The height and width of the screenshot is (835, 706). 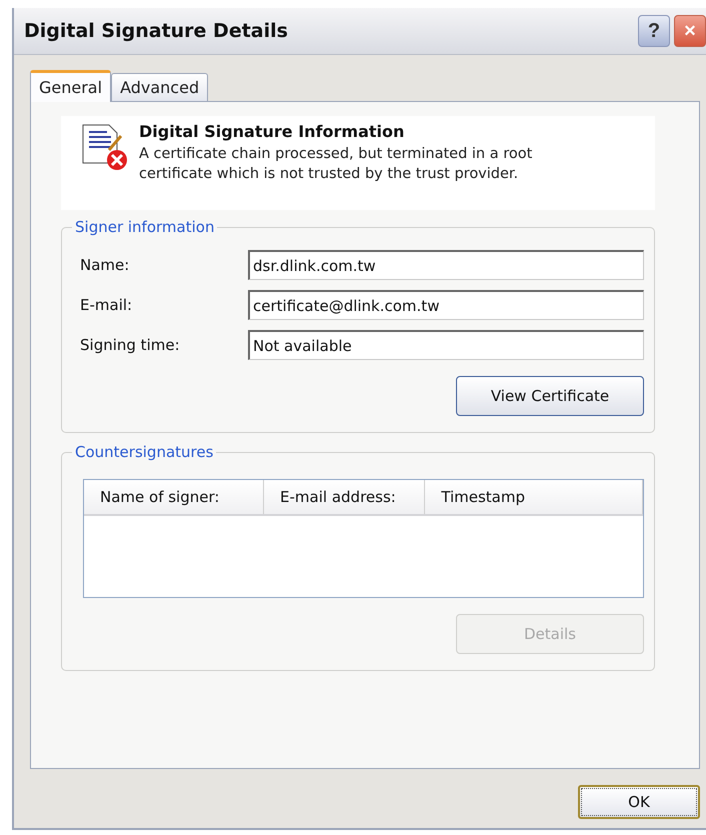 I want to click on input-field: certificate@dlink.com.tw, so click(x=446, y=305).